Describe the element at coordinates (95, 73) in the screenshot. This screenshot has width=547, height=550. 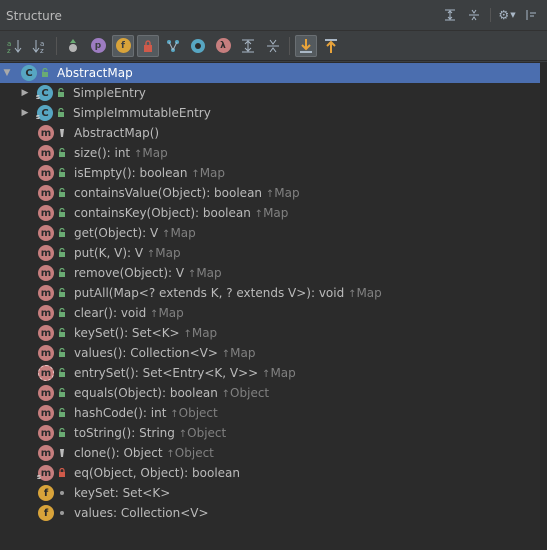
I see `tree-root-label: AbstractMap` at that location.